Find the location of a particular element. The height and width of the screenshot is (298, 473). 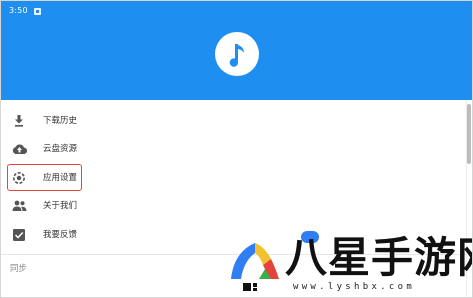

menu-item-label: 我要反馈 is located at coordinates (60, 235).